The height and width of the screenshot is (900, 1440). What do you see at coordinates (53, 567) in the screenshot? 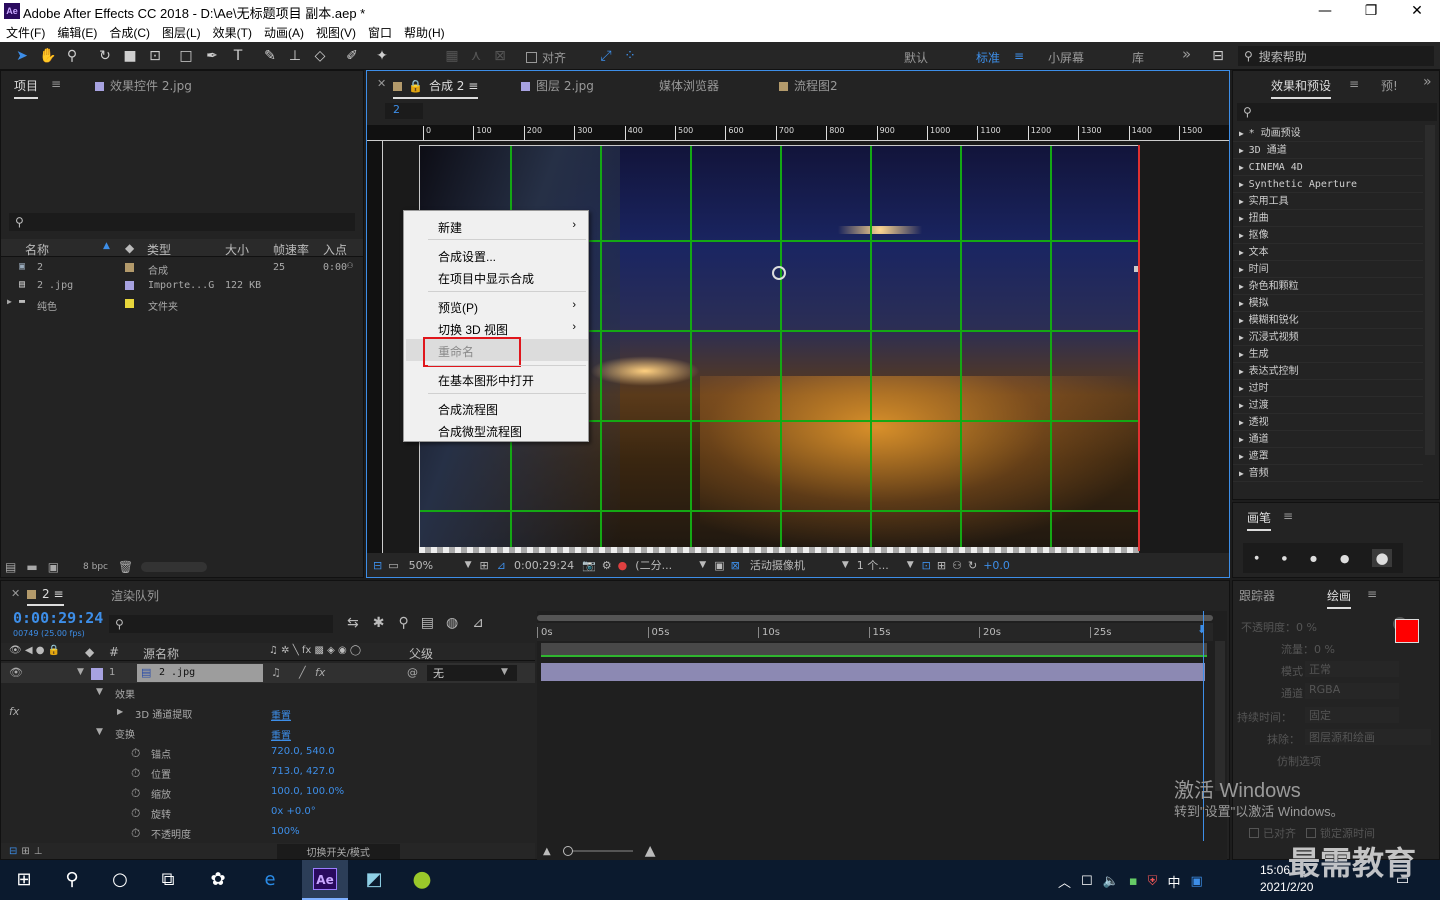
I see `new-composition-icon: ▣` at bounding box center [53, 567].